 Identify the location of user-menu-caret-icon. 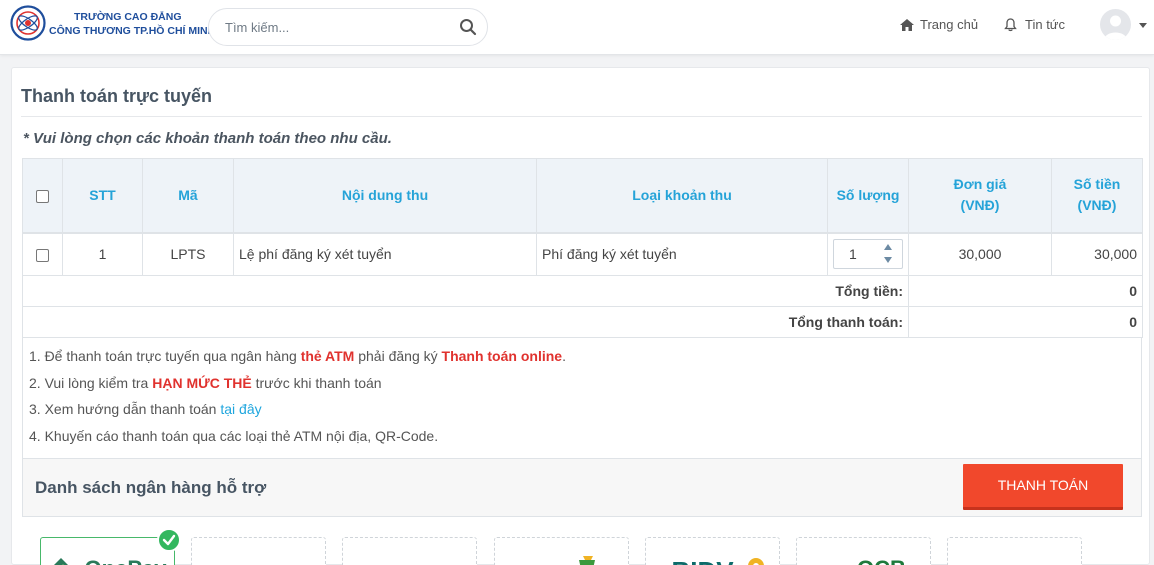
(1143, 25).